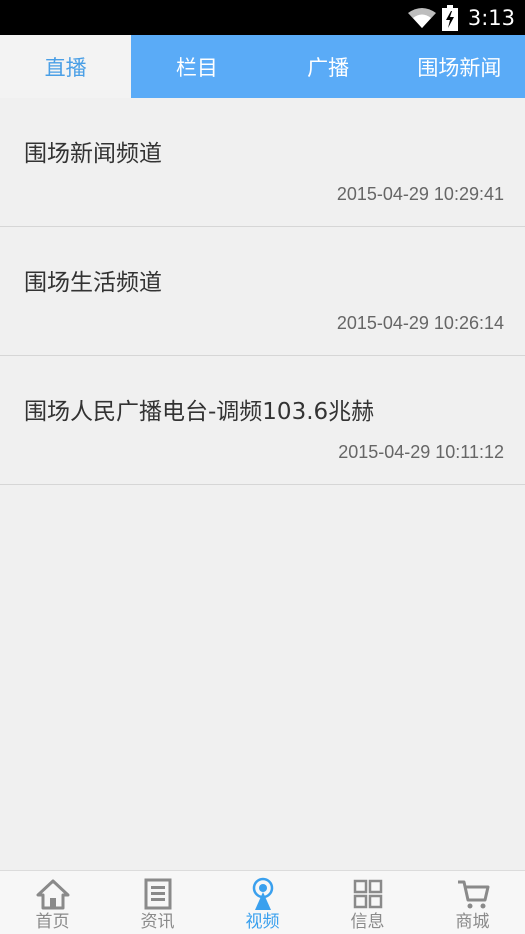 The height and width of the screenshot is (934, 525). Describe the element at coordinates (421, 17) in the screenshot. I see `wifi-icon` at that location.